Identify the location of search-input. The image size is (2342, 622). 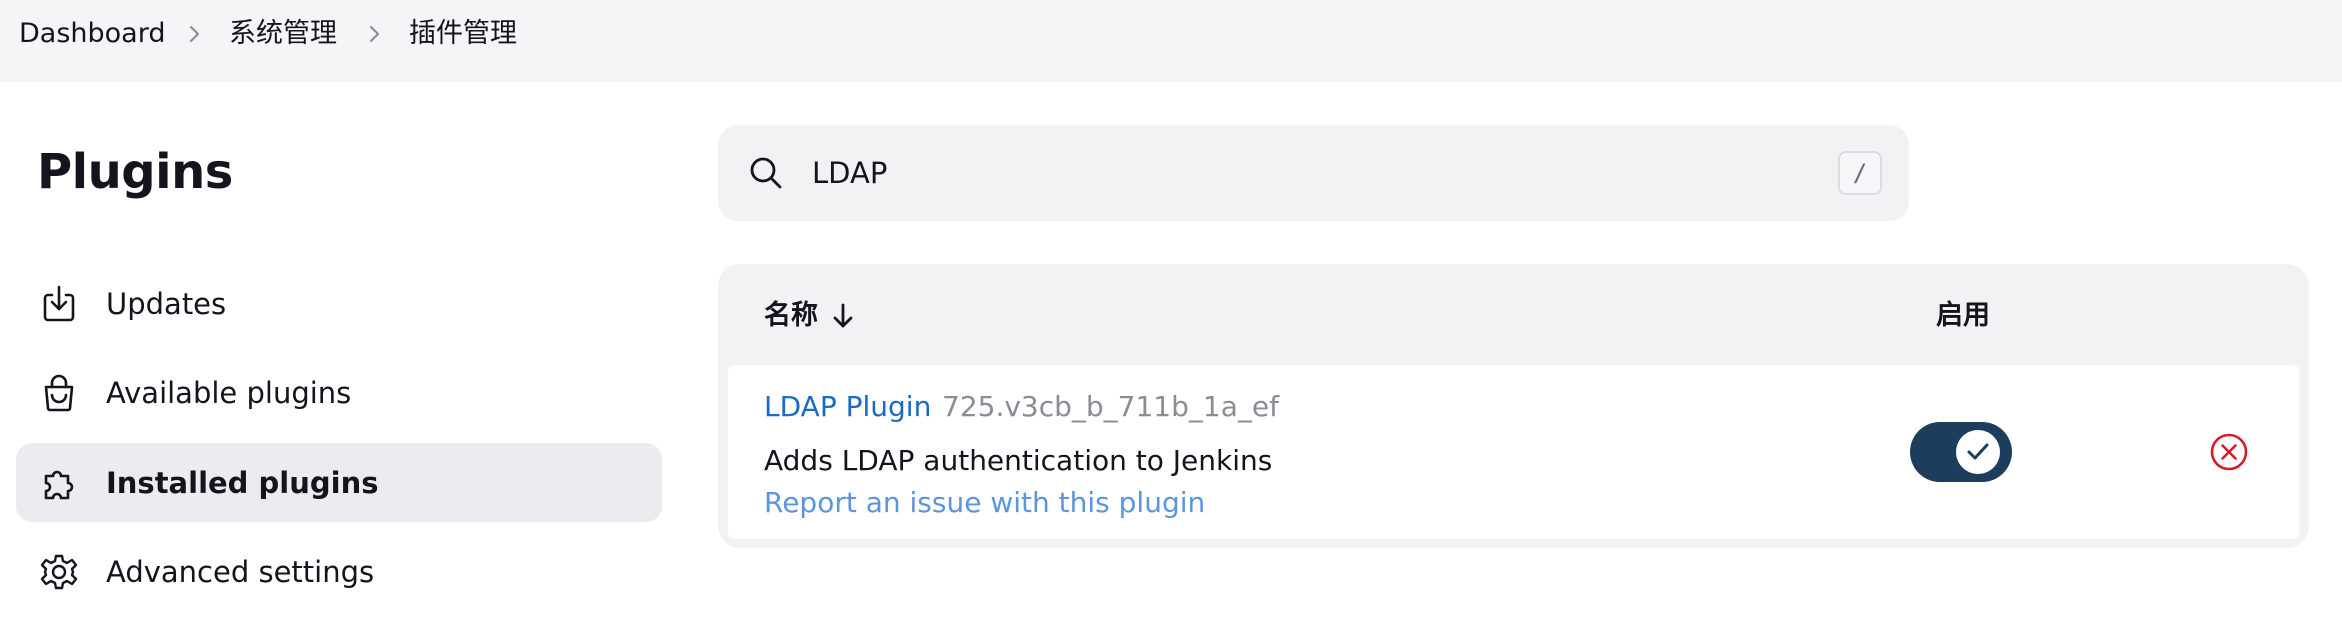
(1262, 173).